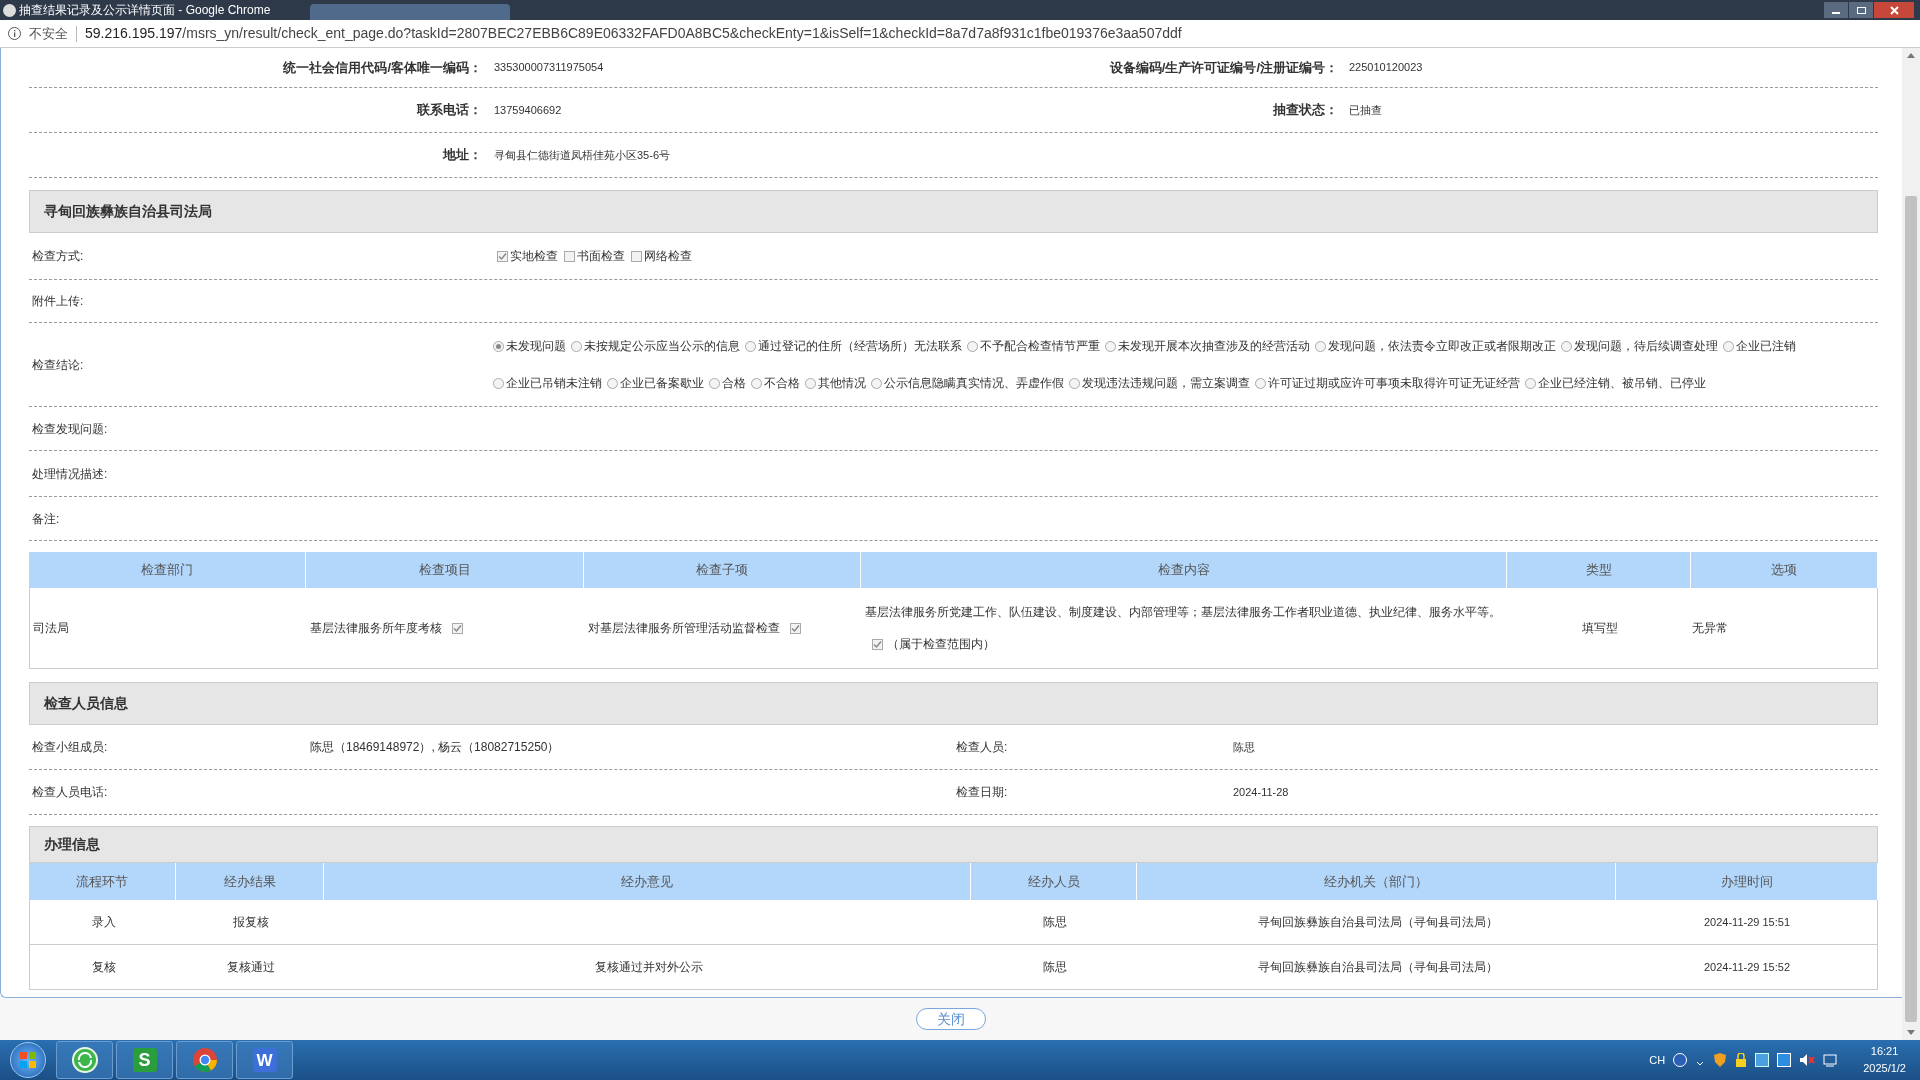 This screenshot has height=1080, width=1920. I want to click on browser-icon, so click(204, 1060).